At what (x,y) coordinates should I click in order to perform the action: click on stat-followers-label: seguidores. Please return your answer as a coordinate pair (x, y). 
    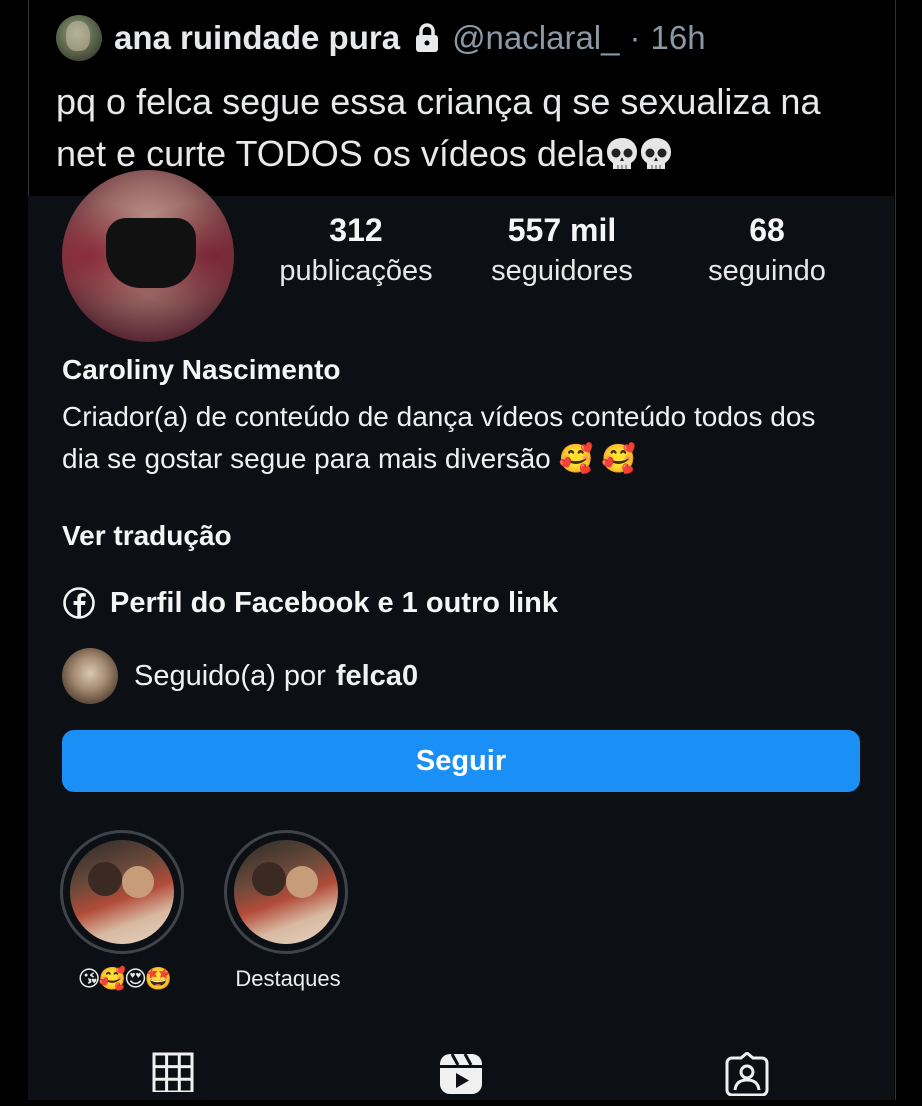
    Looking at the image, I should click on (562, 271).